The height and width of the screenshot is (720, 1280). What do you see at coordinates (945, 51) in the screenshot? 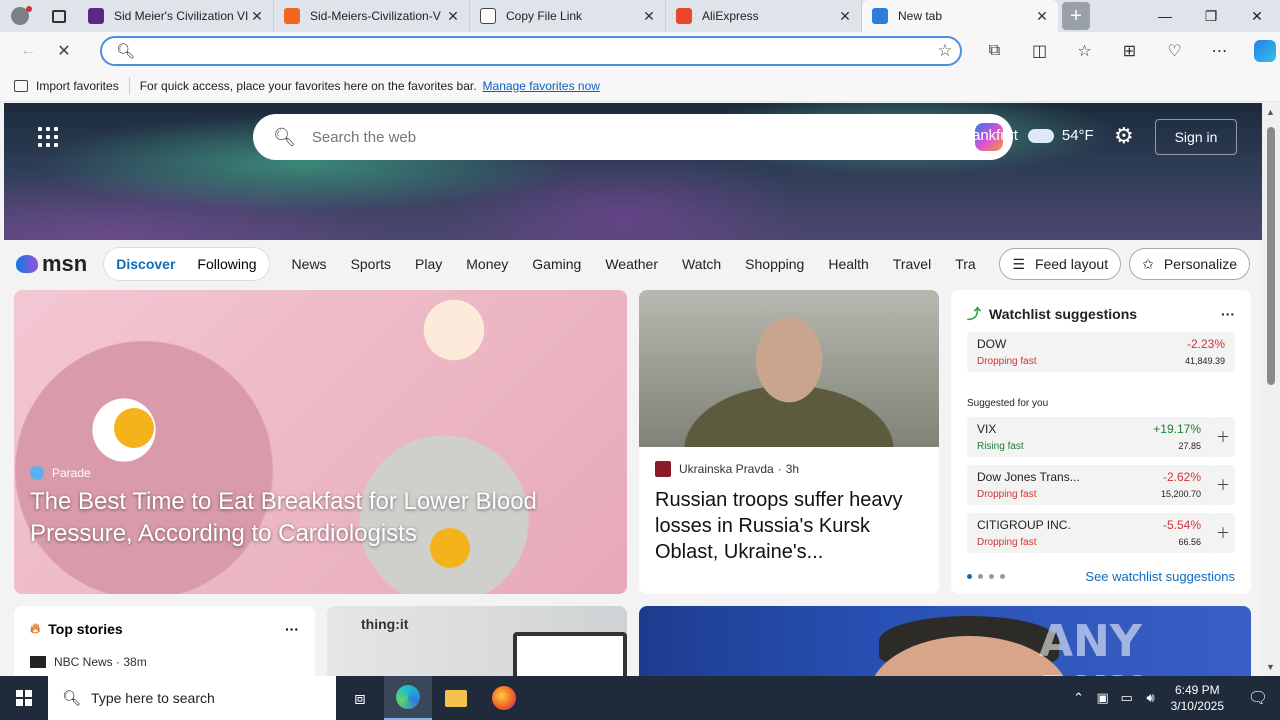
I see `favorite-star-icon: ☆` at bounding box center [945, 51].